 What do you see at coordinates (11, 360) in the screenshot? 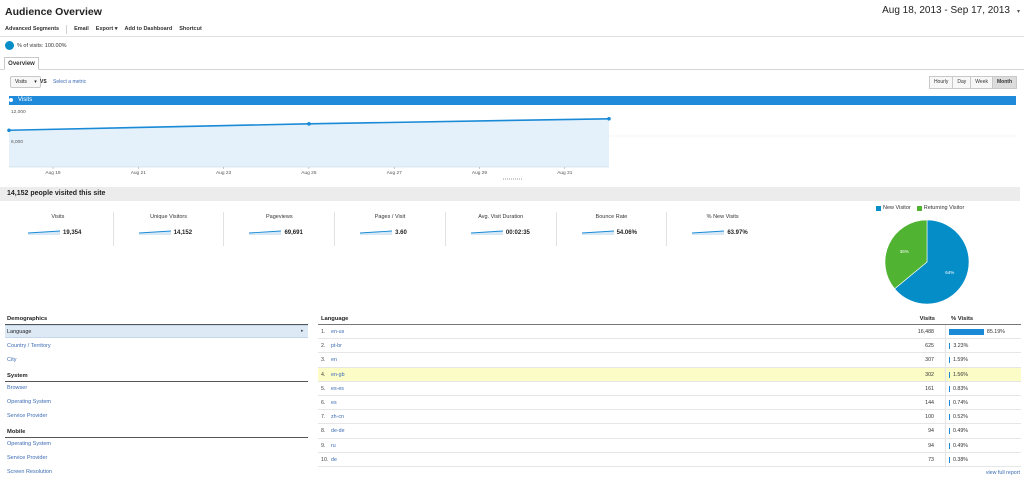
I see `nav-item-city: City` at bounding box center [11, 360].